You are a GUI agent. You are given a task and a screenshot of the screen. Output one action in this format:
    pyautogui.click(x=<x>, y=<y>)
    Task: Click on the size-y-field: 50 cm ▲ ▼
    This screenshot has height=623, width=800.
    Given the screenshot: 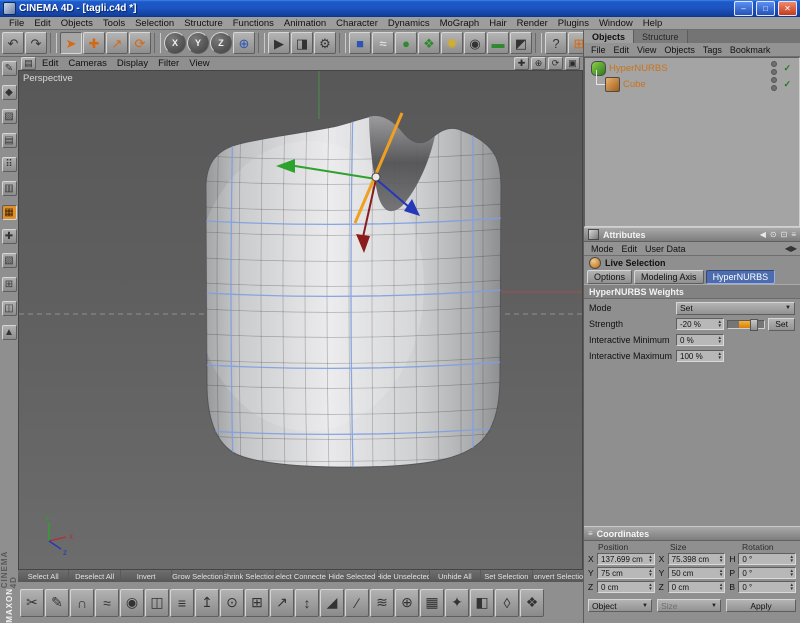 What is the action you would take?
    pyautogui.click(x=696, y=573)
    